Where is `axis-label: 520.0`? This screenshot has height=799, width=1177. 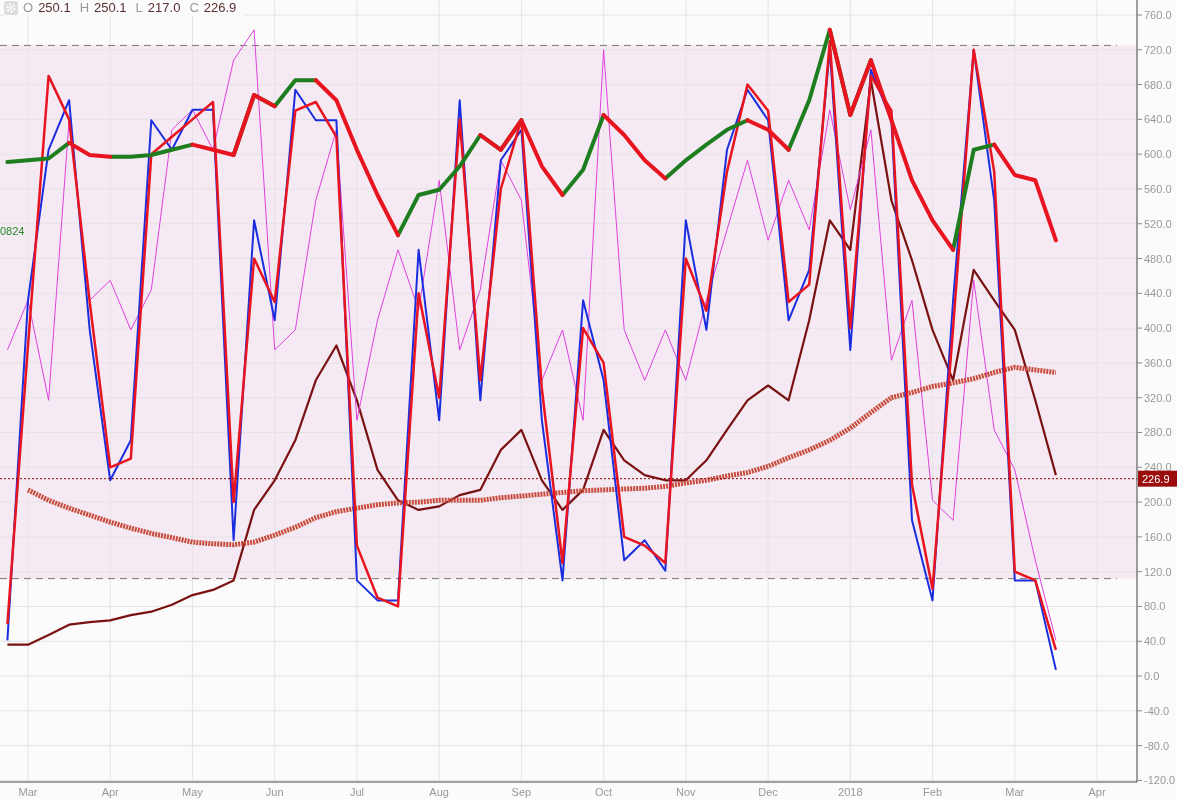 axis-label: 520.0 is located at coordinates (1158, 223).